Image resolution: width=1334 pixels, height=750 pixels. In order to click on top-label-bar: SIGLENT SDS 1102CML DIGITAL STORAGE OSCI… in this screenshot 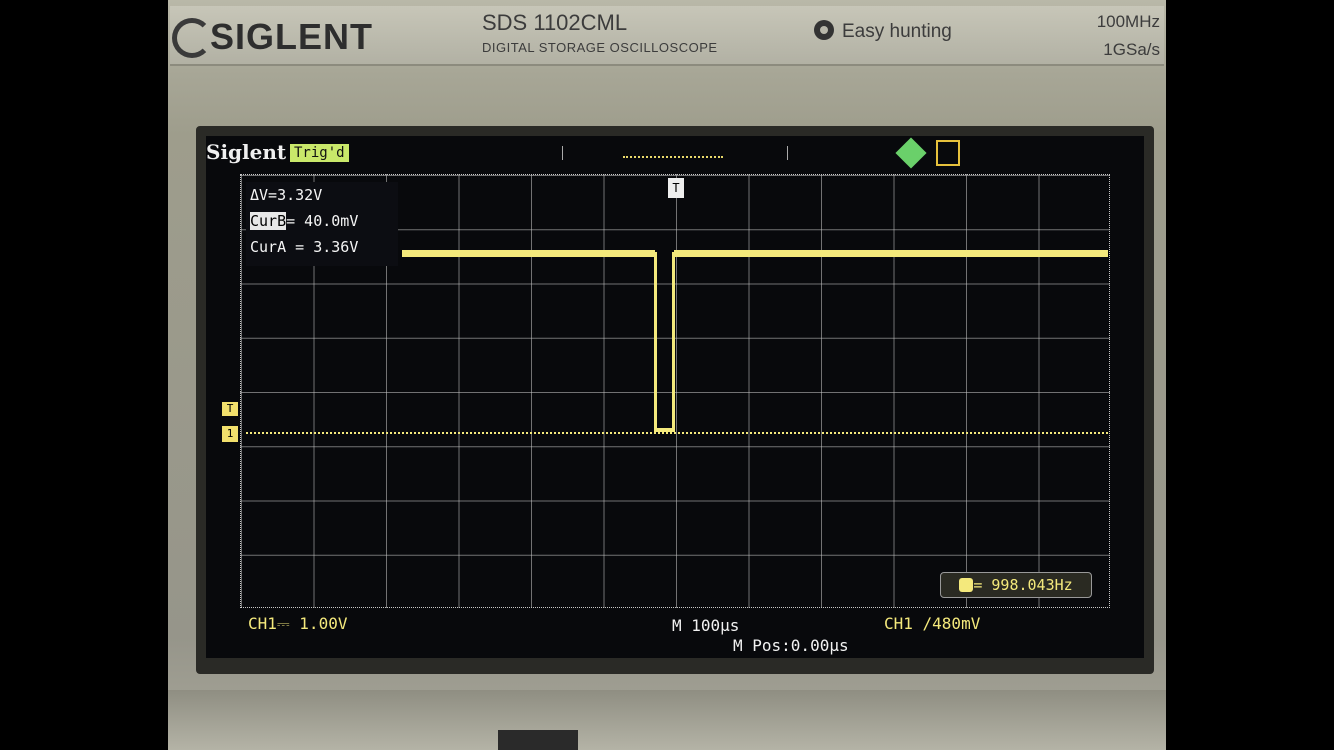, I will do `click(667, 36)`.